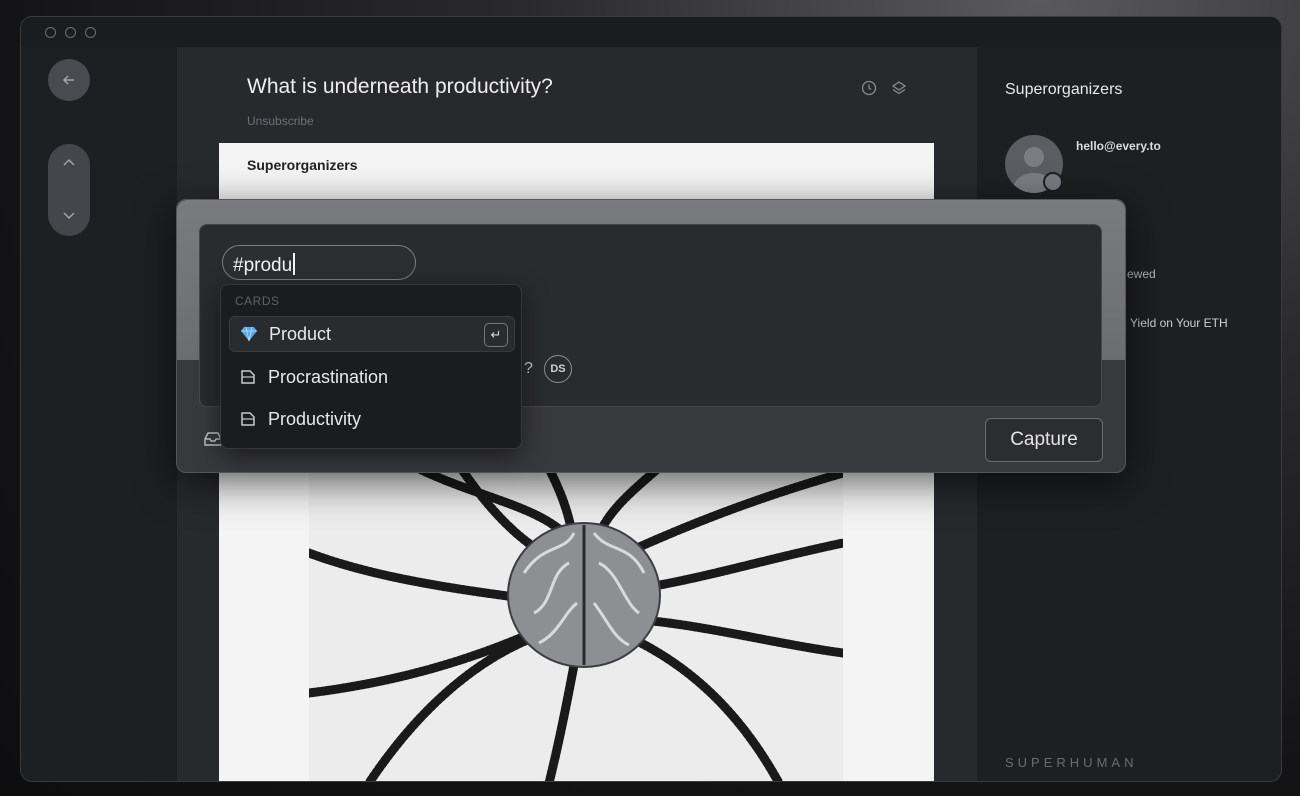  What do you see at coordinates (300, 333) in the screenshot?
I see `suggestion-label: Product` at bounding box center [300, 333].